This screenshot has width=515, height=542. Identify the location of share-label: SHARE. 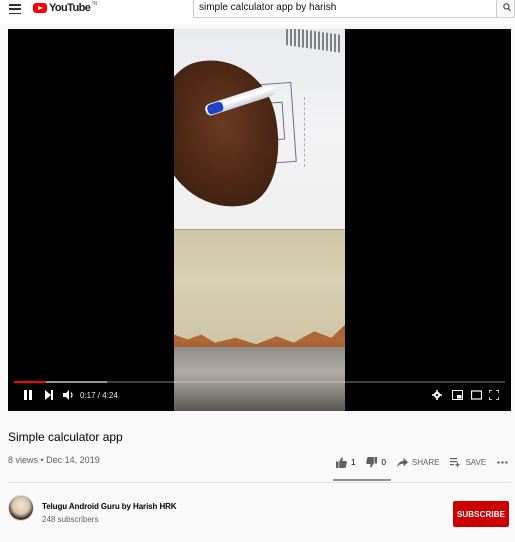
(425, 462).